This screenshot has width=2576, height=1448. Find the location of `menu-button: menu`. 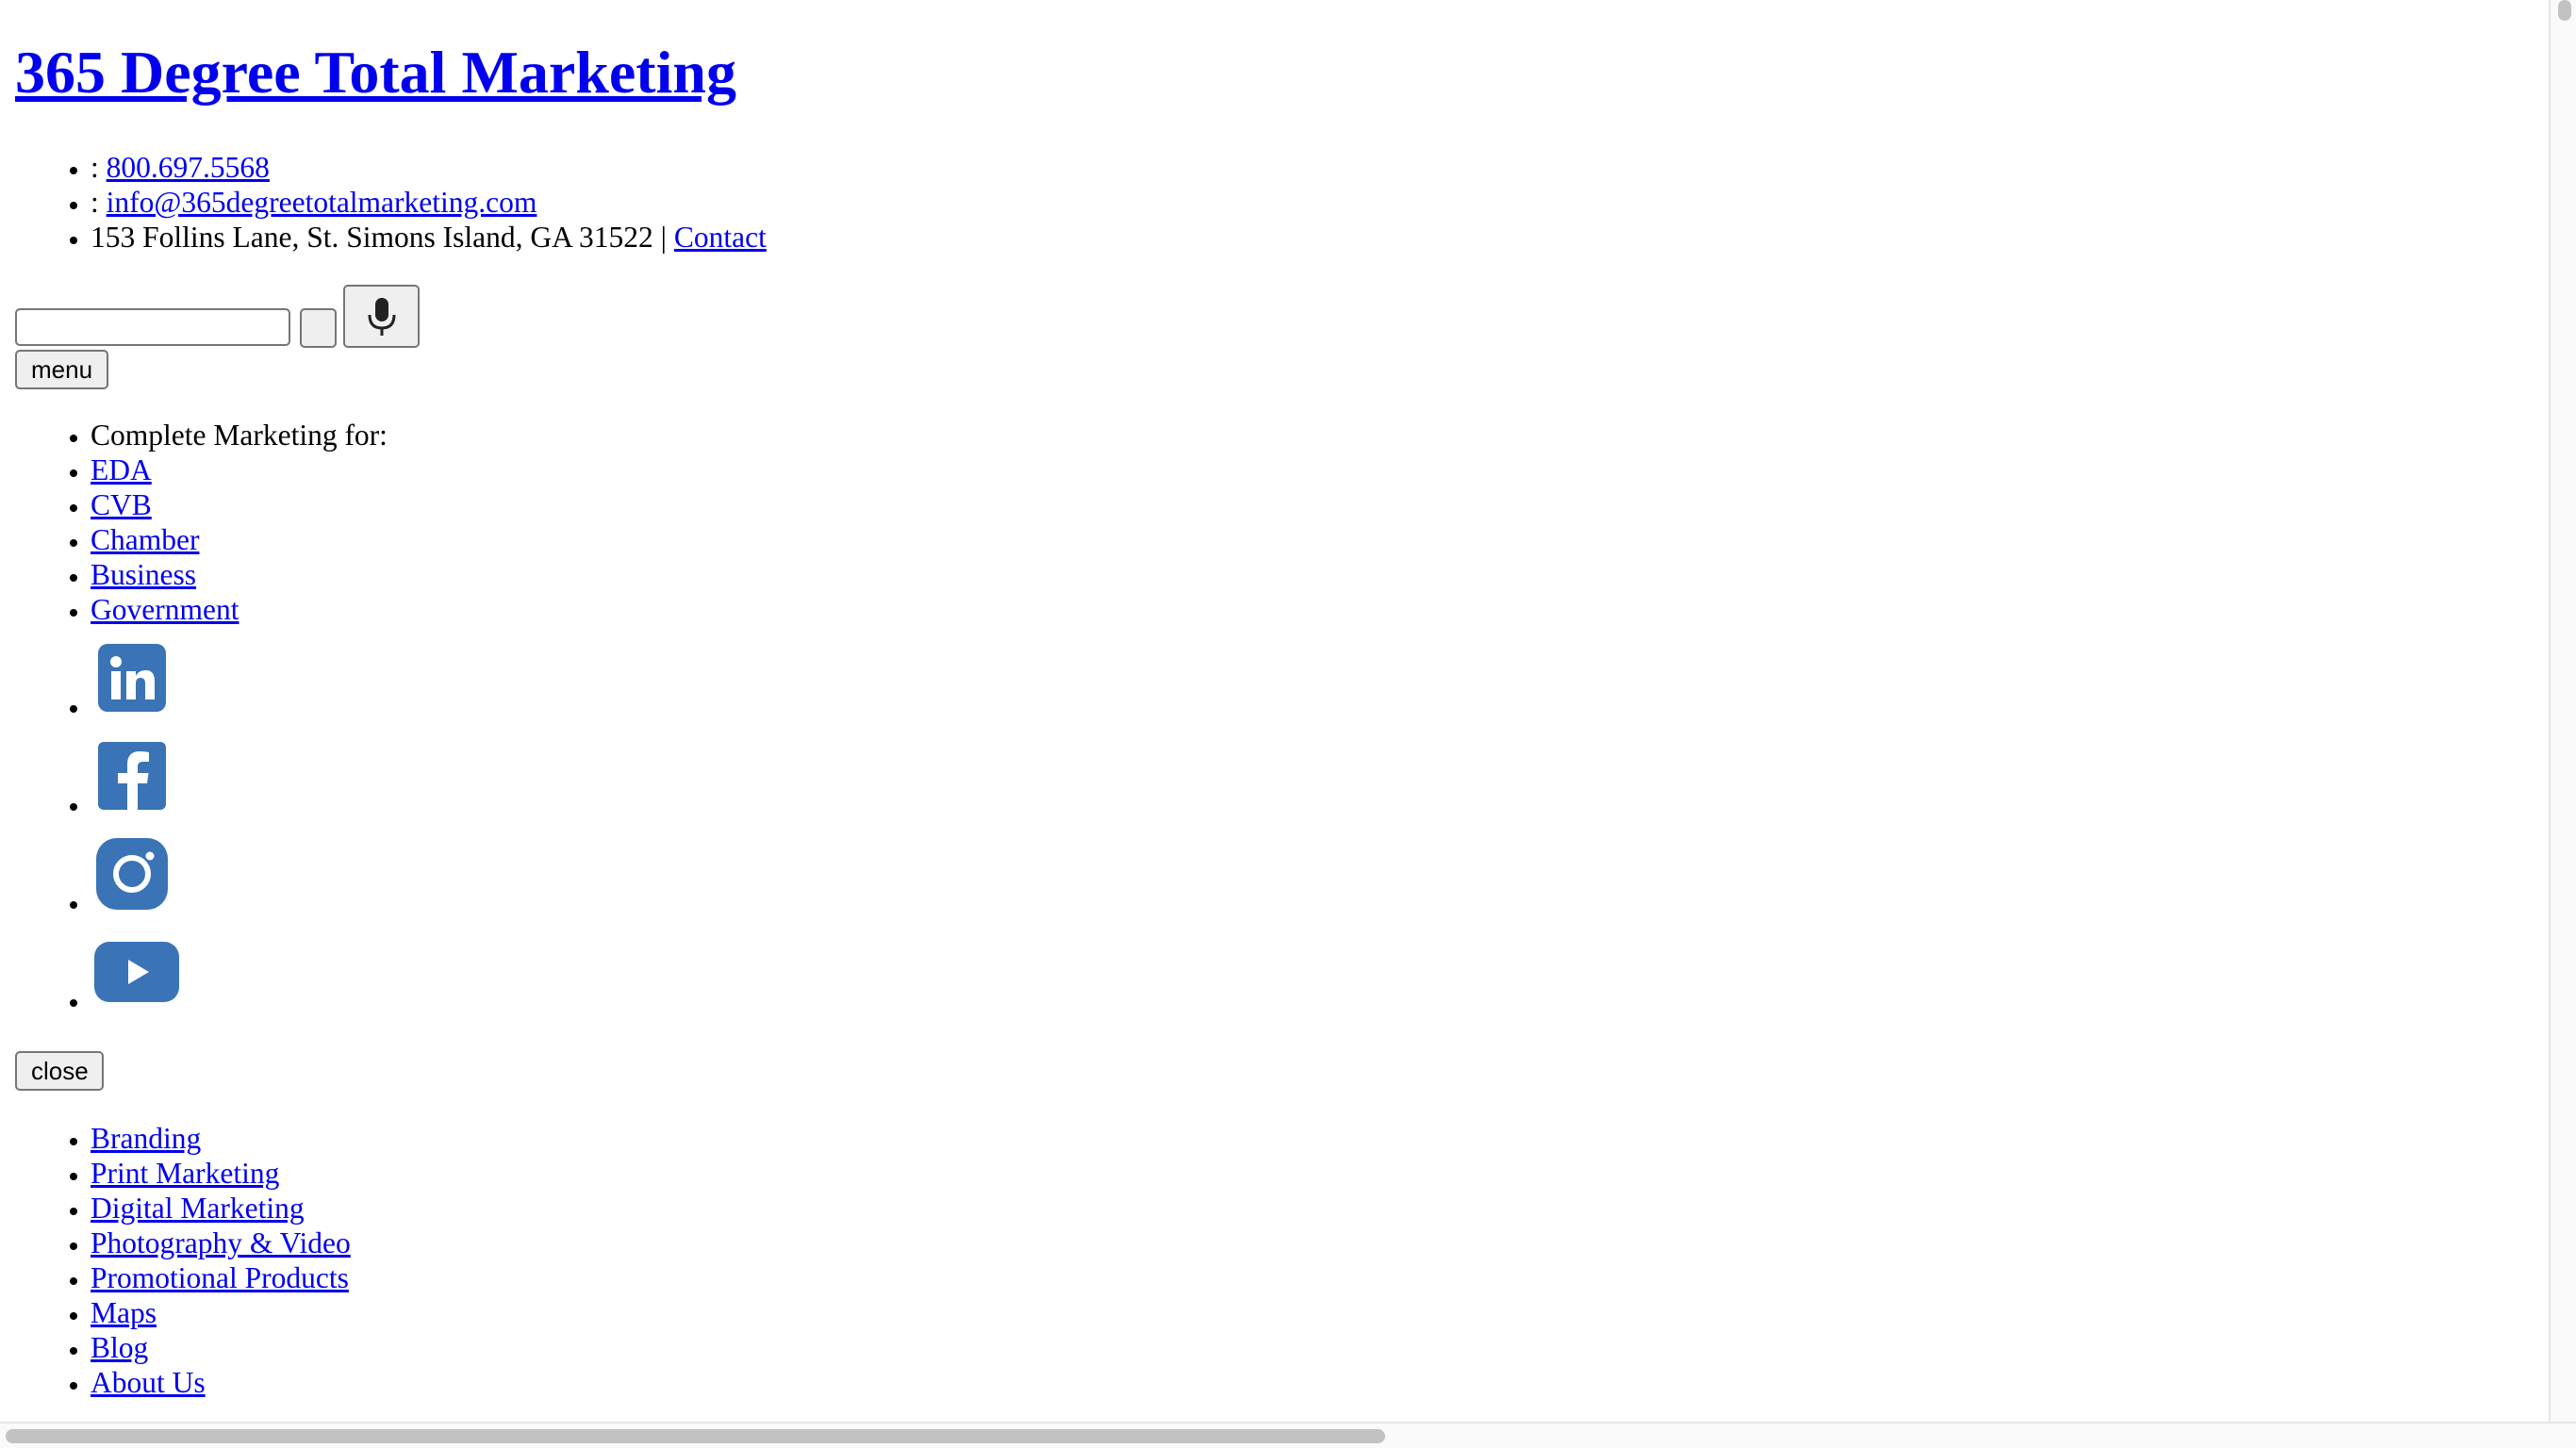

menu-button: menu is located at coordinates (61, 369).